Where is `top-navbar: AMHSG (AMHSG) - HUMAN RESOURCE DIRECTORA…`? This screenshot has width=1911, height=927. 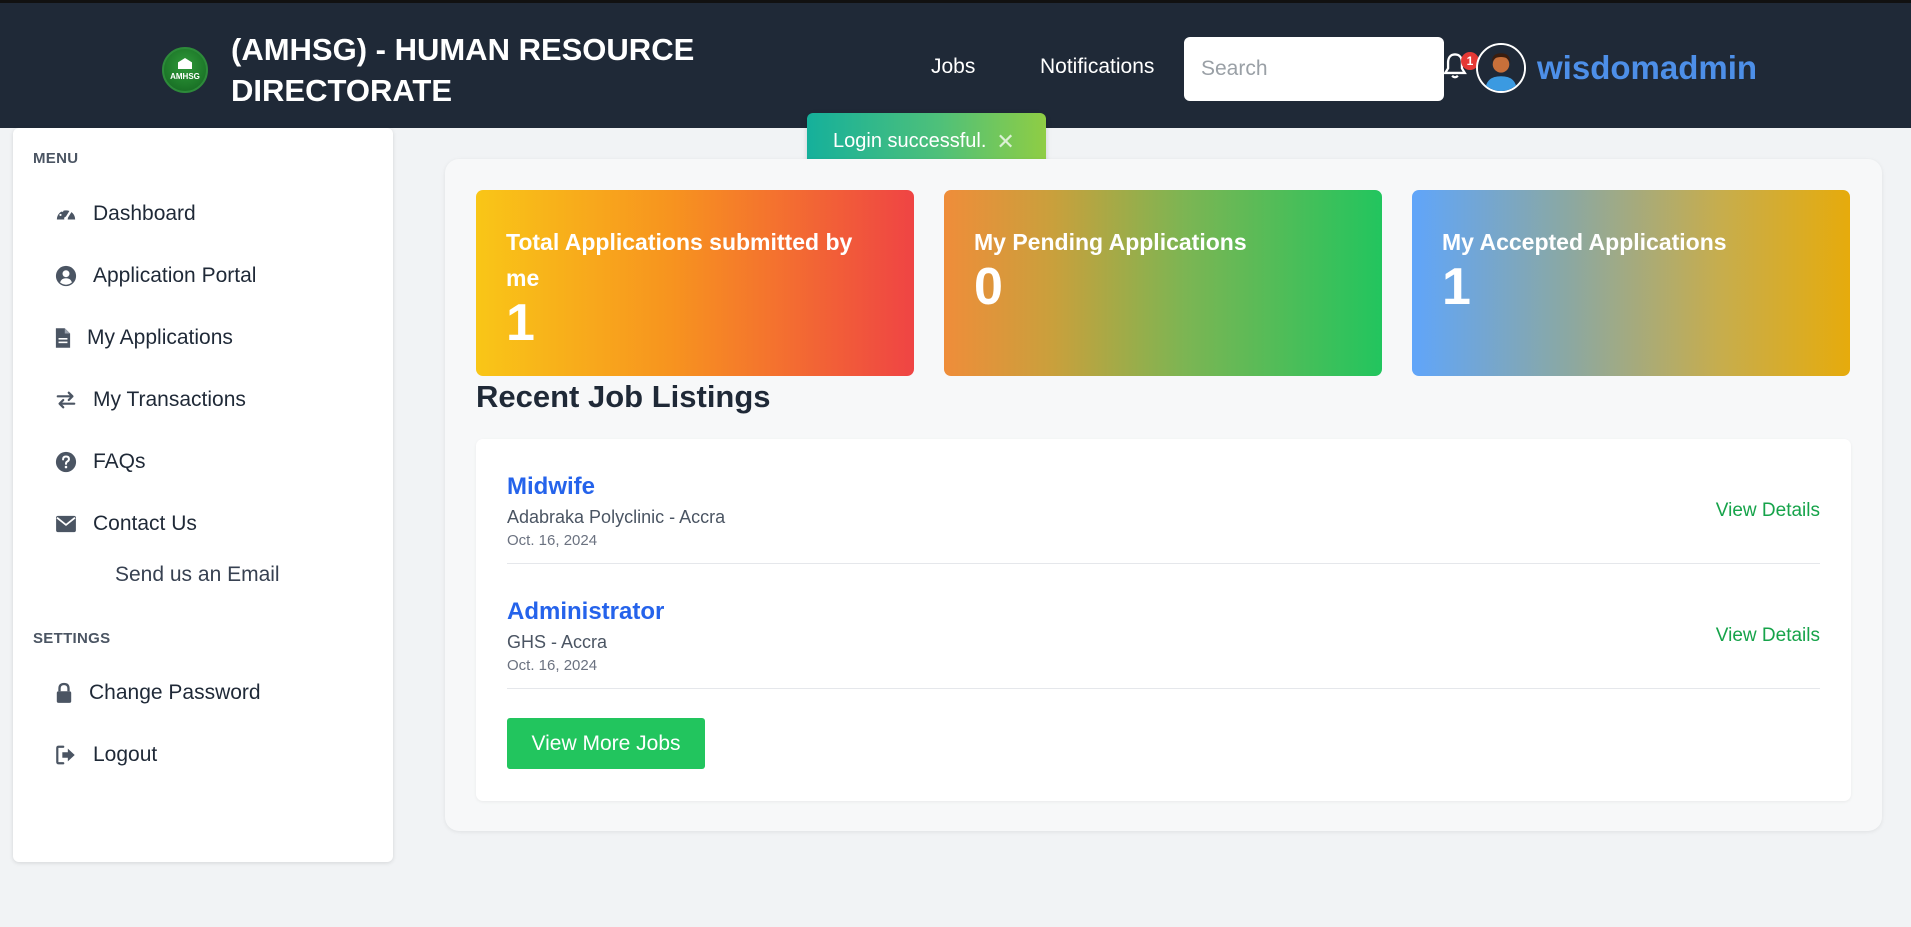
top-navbar: AMHSG (AMHSG) - HUMAN RESOURCE DIRECTORA… is located at coordinates (955, 64).